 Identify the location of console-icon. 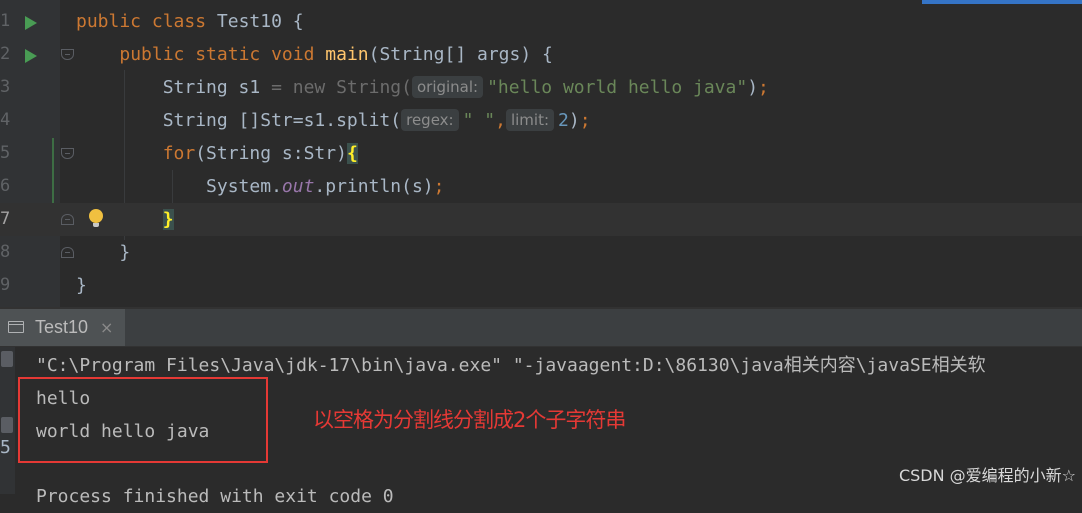
(16, 327).